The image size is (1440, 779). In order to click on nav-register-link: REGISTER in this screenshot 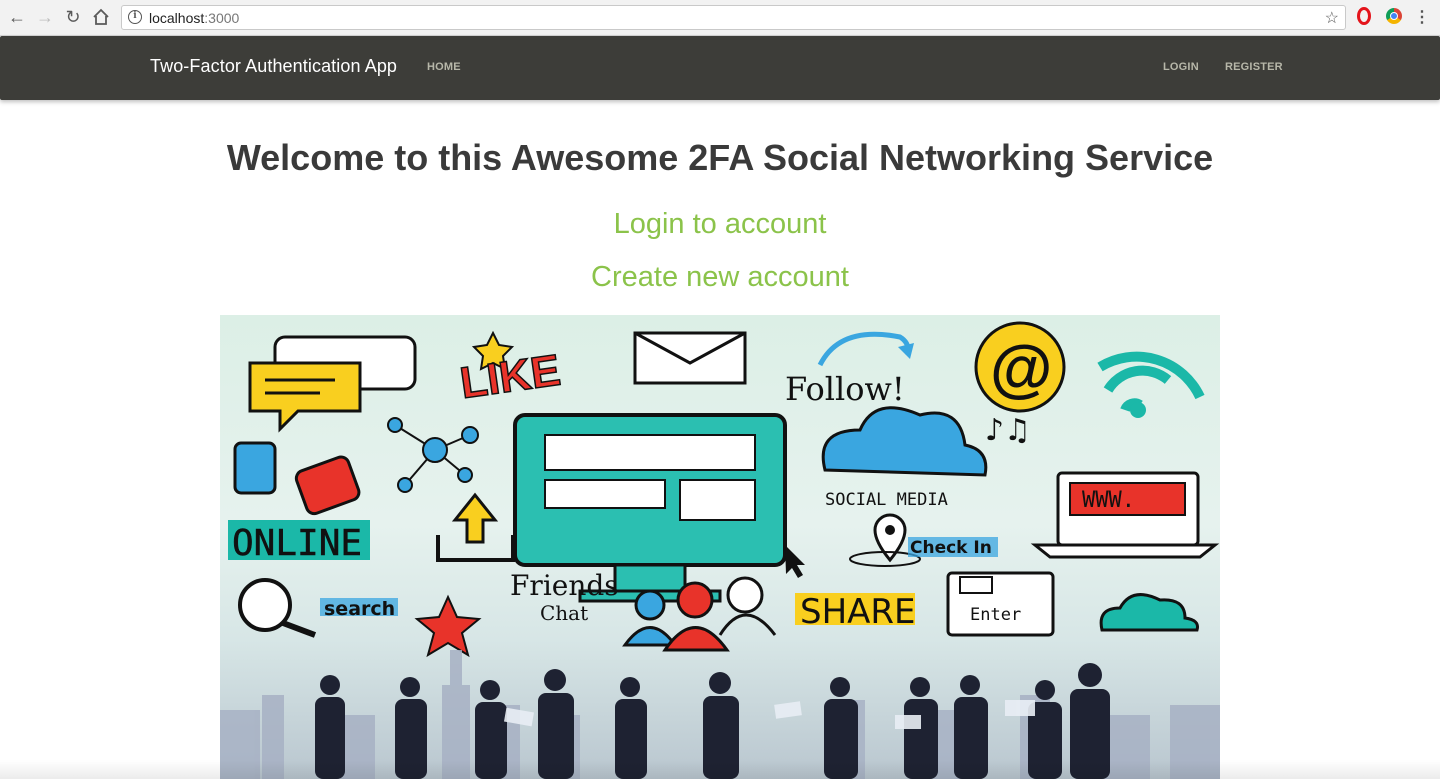, I will do `click(1254, 67)`.